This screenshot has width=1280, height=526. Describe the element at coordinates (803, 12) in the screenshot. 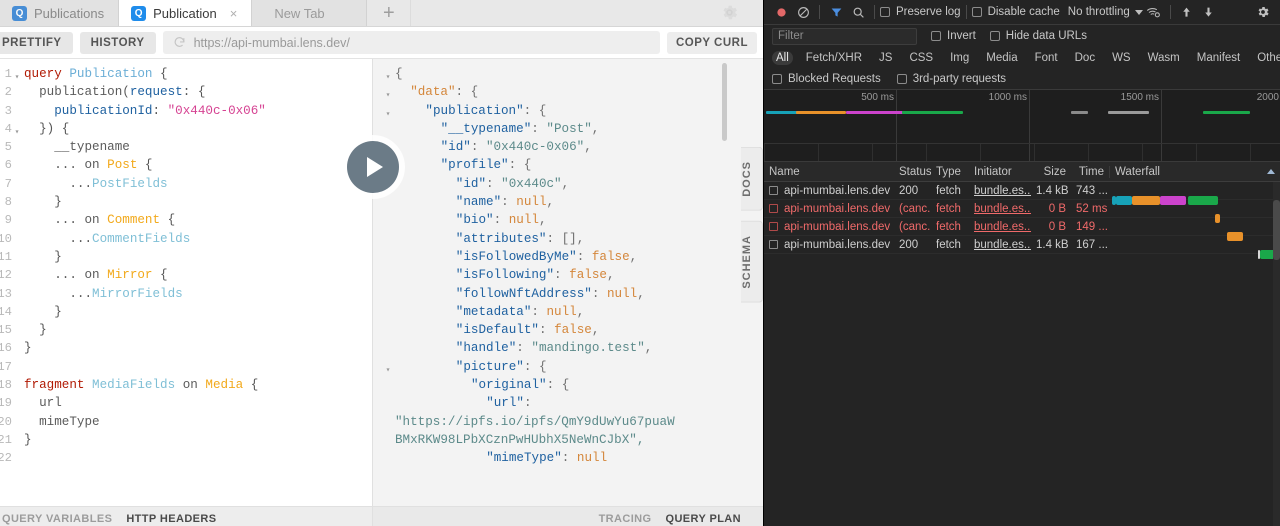

I see `clear-icon` at that location.